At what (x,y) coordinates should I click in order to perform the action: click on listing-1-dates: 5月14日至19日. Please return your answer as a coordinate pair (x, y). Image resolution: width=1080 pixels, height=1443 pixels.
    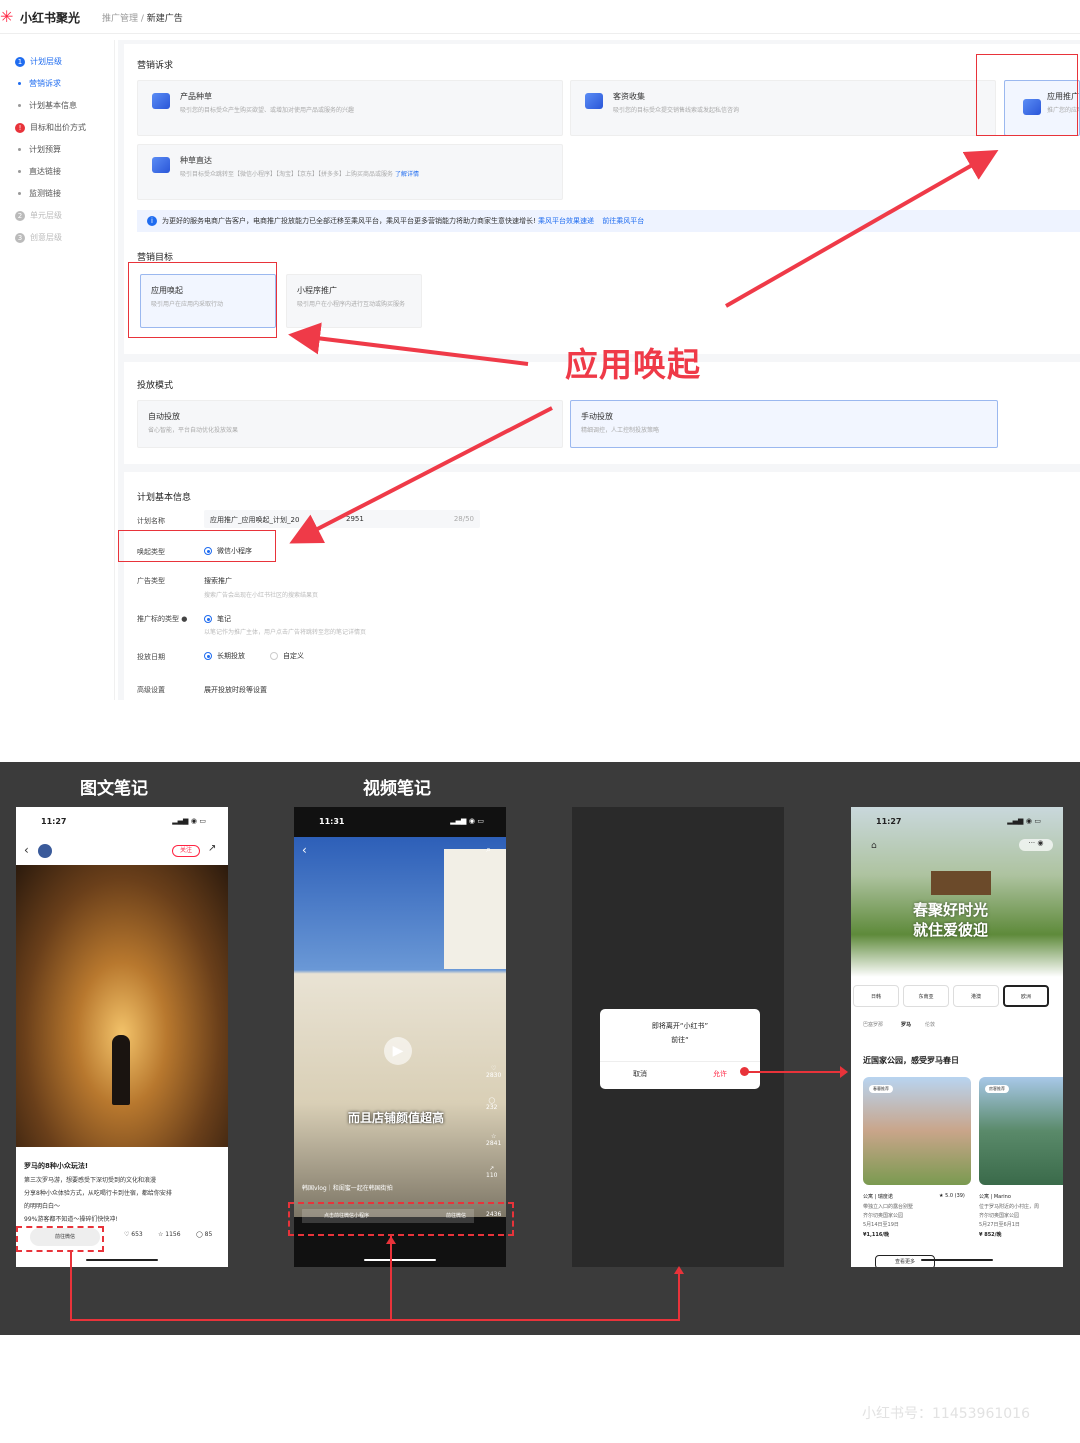
    Looking at the image, I should click on (881, 1225).